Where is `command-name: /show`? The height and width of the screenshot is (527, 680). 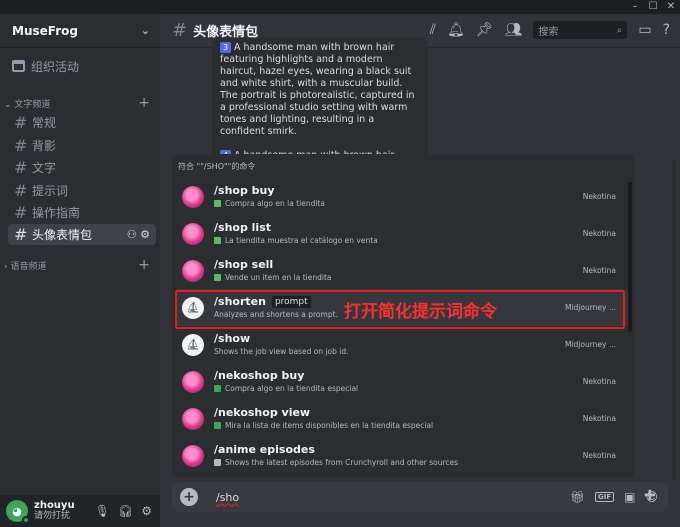
command-name: /show is located at coordinates (232, 338).